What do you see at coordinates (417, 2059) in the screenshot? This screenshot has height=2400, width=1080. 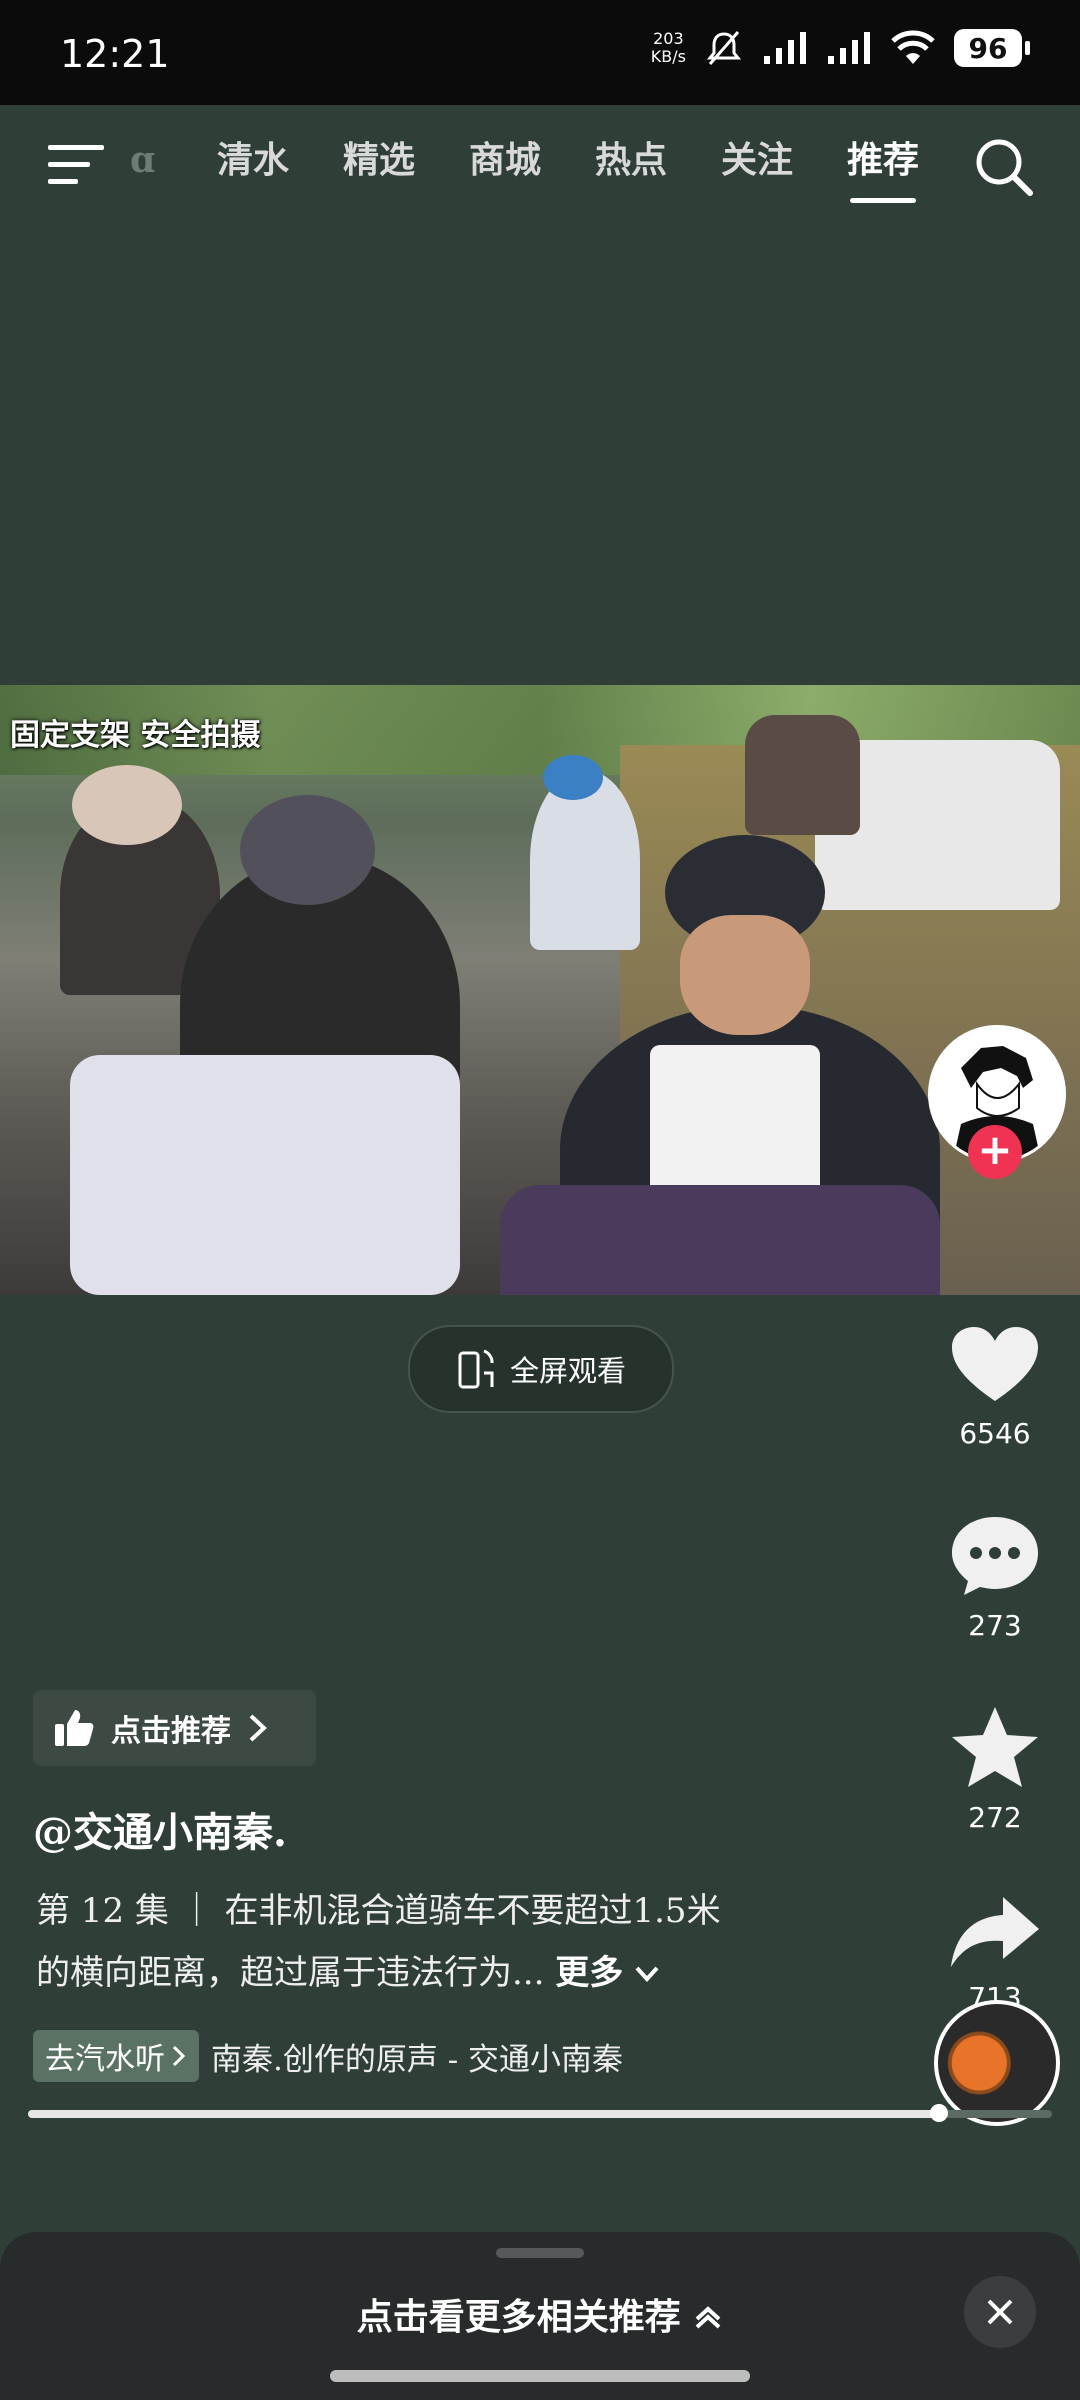 I see `music-title: 南秦.创作的原声 - 交通小南秦` at bounding box center [417, 2059].